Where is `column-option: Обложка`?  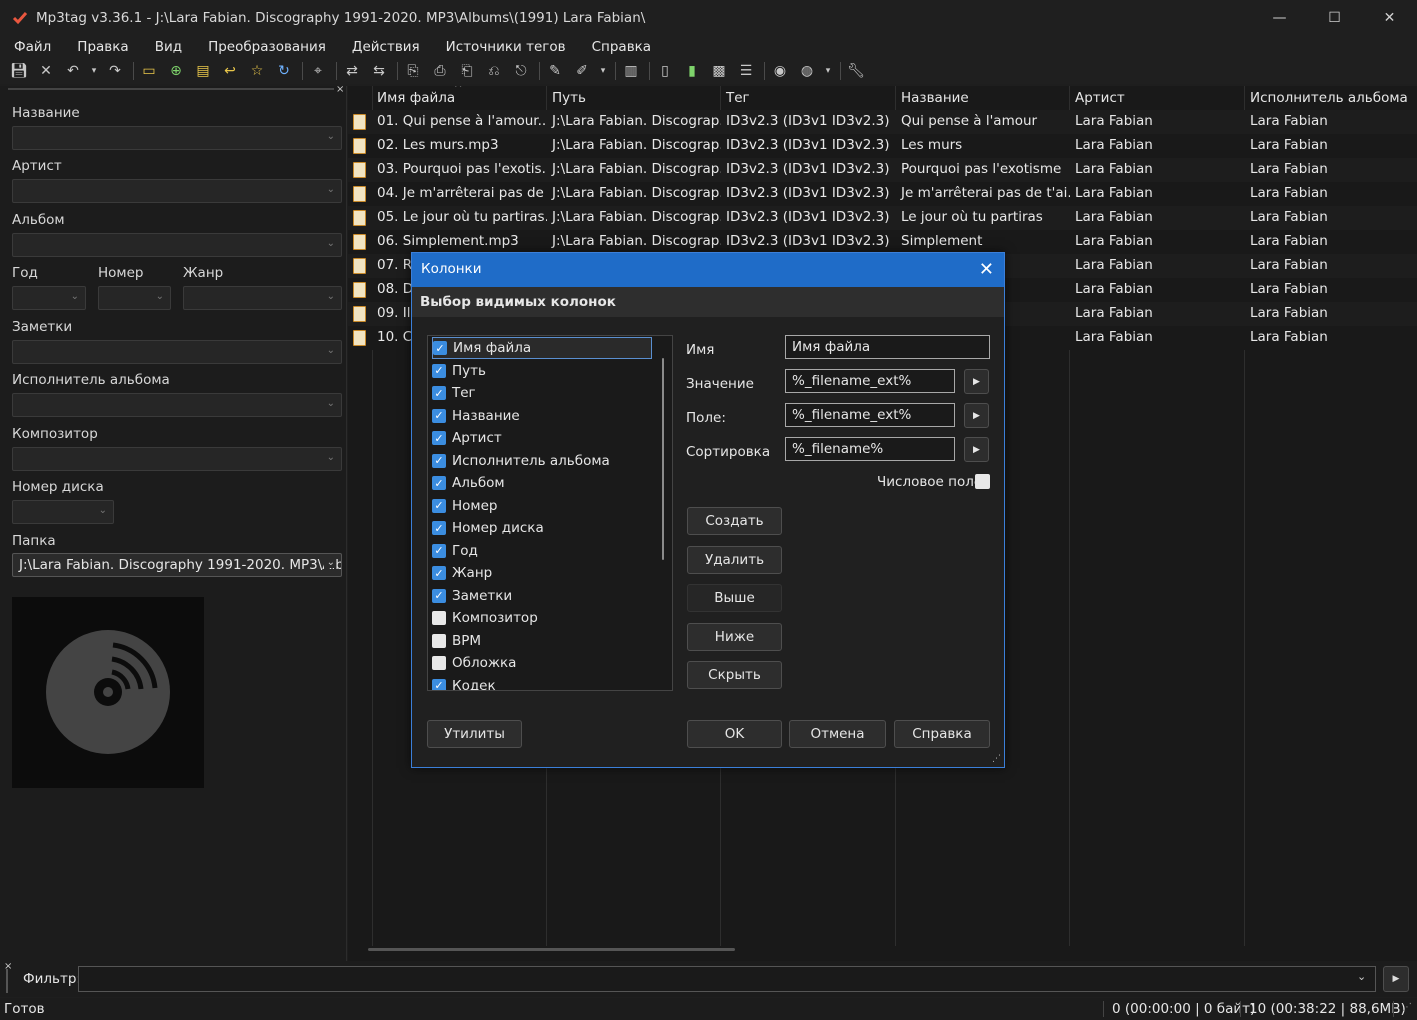 column-option: Обложка is located at coordinates (474, 663).